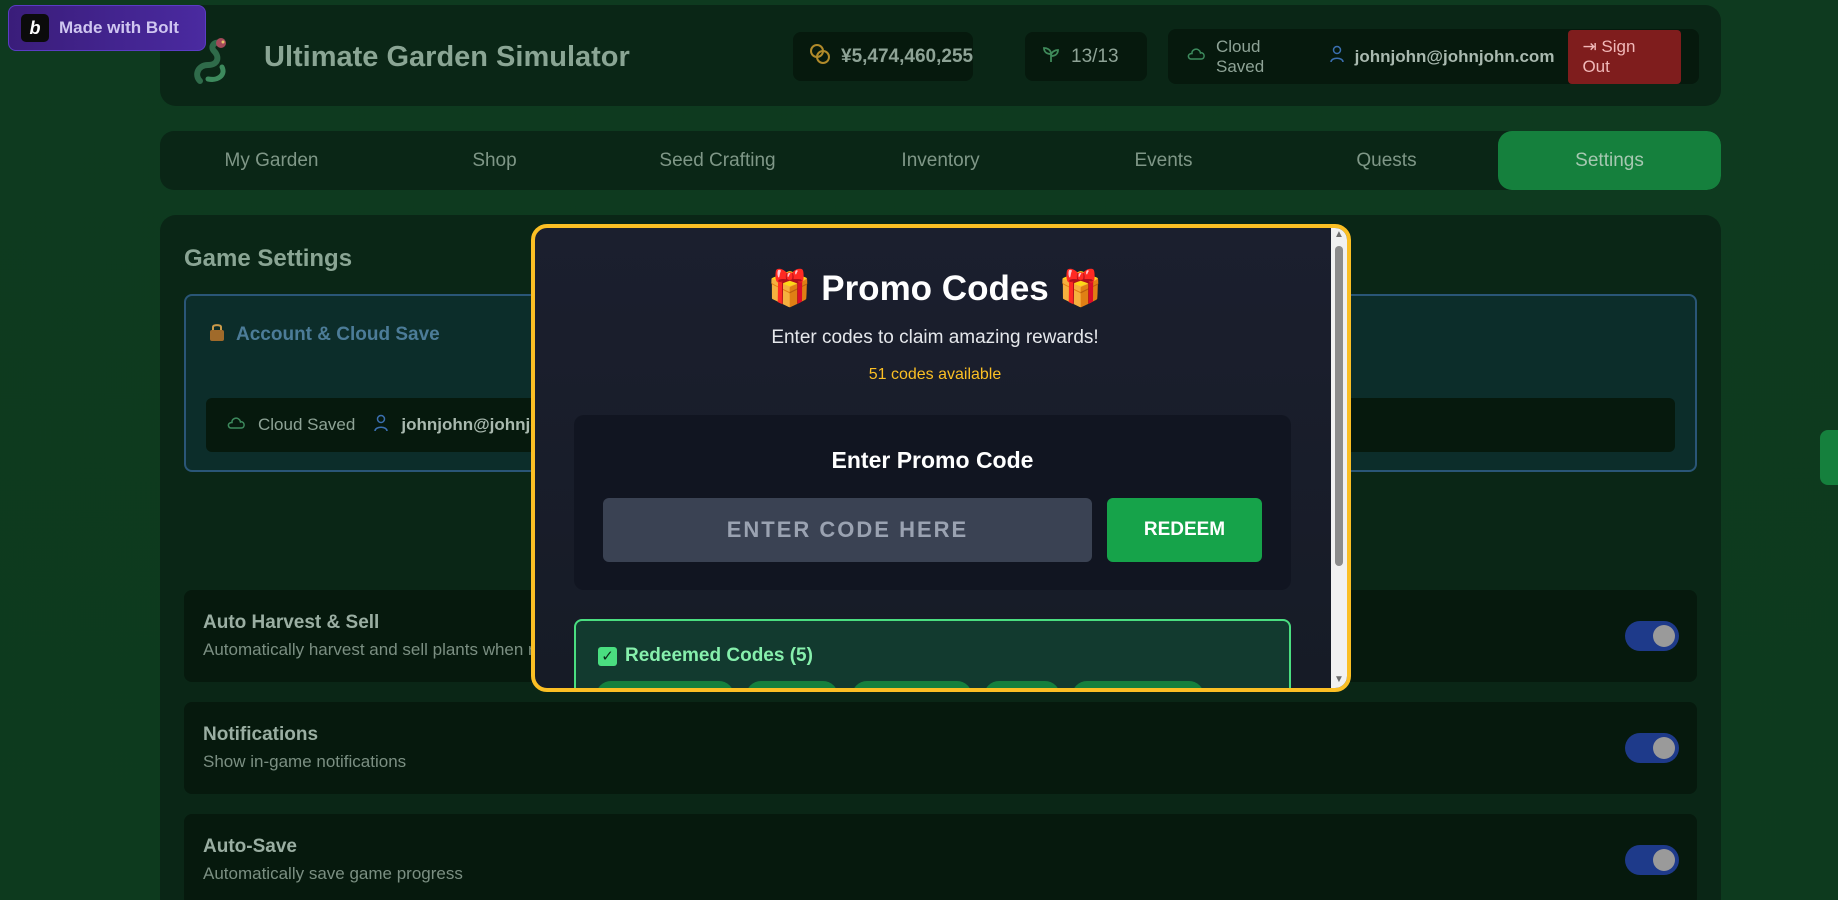 Image resolution: width=1838 pixels, height=900 pixels. What do you see at coordinates (935, 337) in the screenshot?
I see `modal-subtitle: Enter codes to claim amazing rewards!` at bounding box center [935, 337].